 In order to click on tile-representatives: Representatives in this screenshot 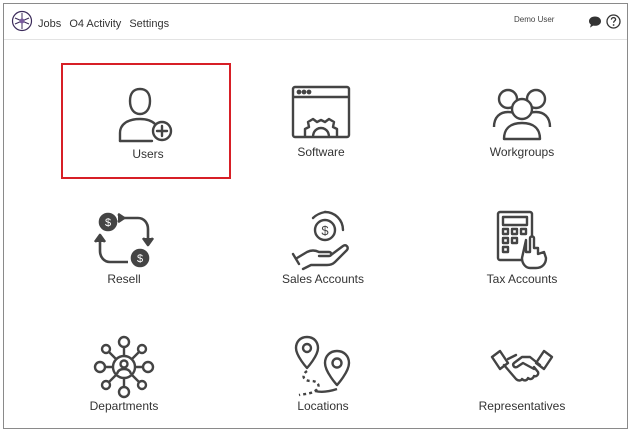, I will do `click(522, 374)`.